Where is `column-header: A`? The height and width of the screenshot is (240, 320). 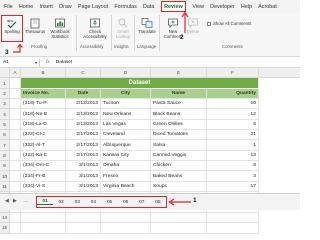 column-header: A is located at coordinates (15, 73).